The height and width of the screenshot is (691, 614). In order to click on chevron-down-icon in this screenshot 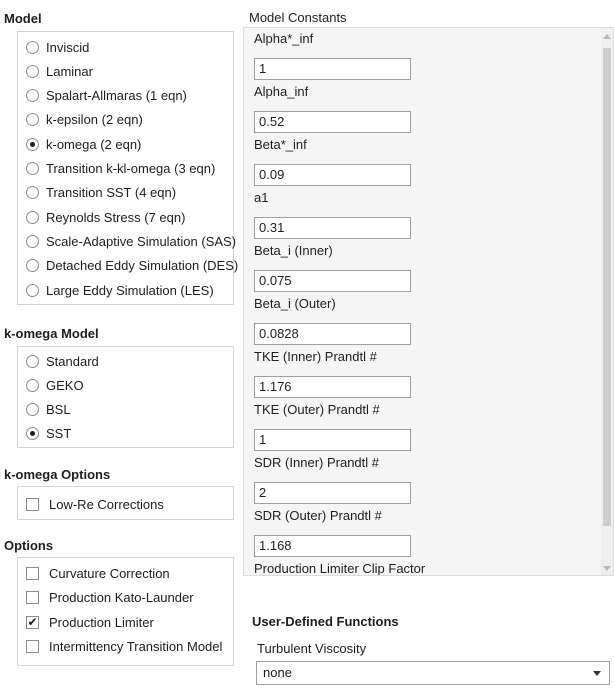, I will do `click(597, 673)`.